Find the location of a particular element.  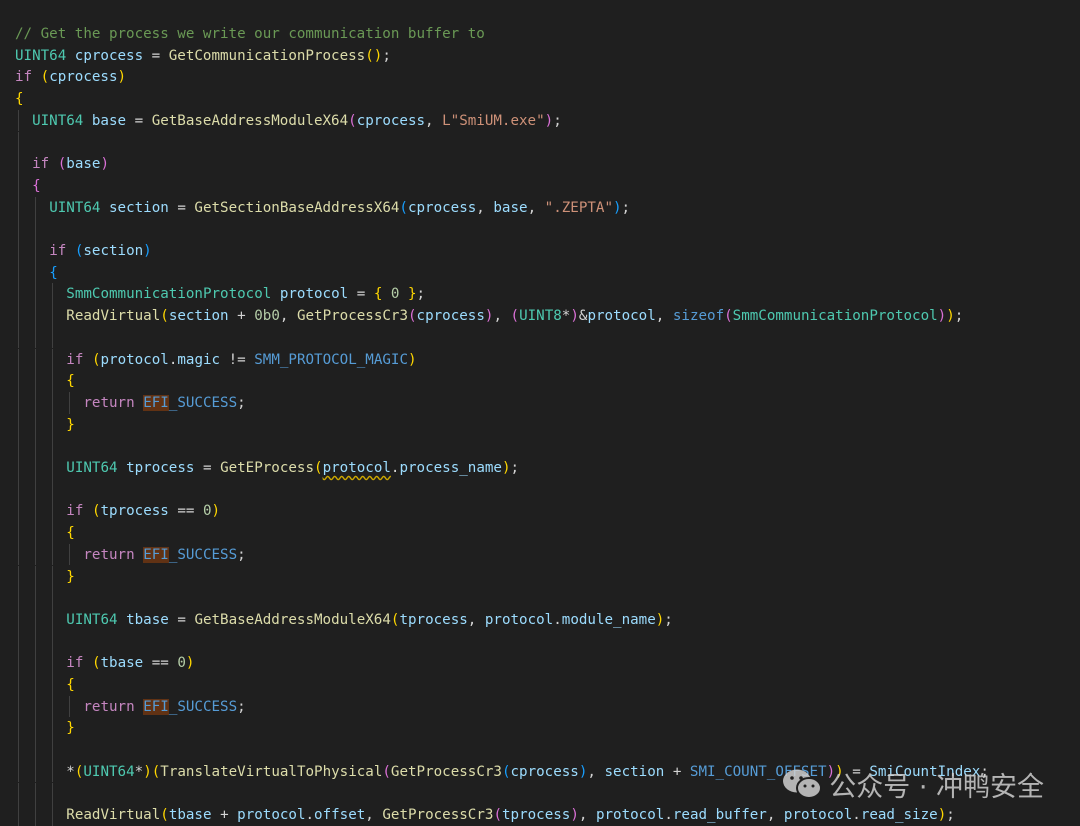

code-token: SMM_PROTOCOL_MAGIC is located at coordinates (331, 359).